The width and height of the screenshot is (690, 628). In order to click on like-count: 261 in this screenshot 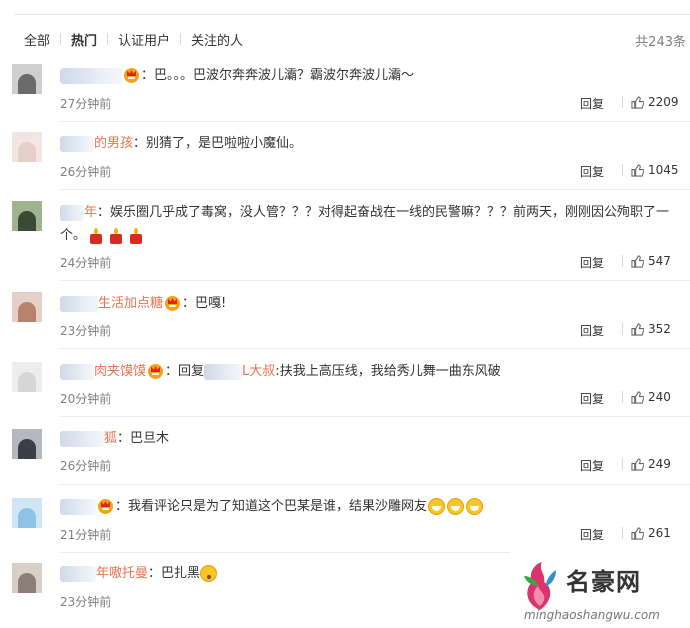, I will do `click(659, 533)`.